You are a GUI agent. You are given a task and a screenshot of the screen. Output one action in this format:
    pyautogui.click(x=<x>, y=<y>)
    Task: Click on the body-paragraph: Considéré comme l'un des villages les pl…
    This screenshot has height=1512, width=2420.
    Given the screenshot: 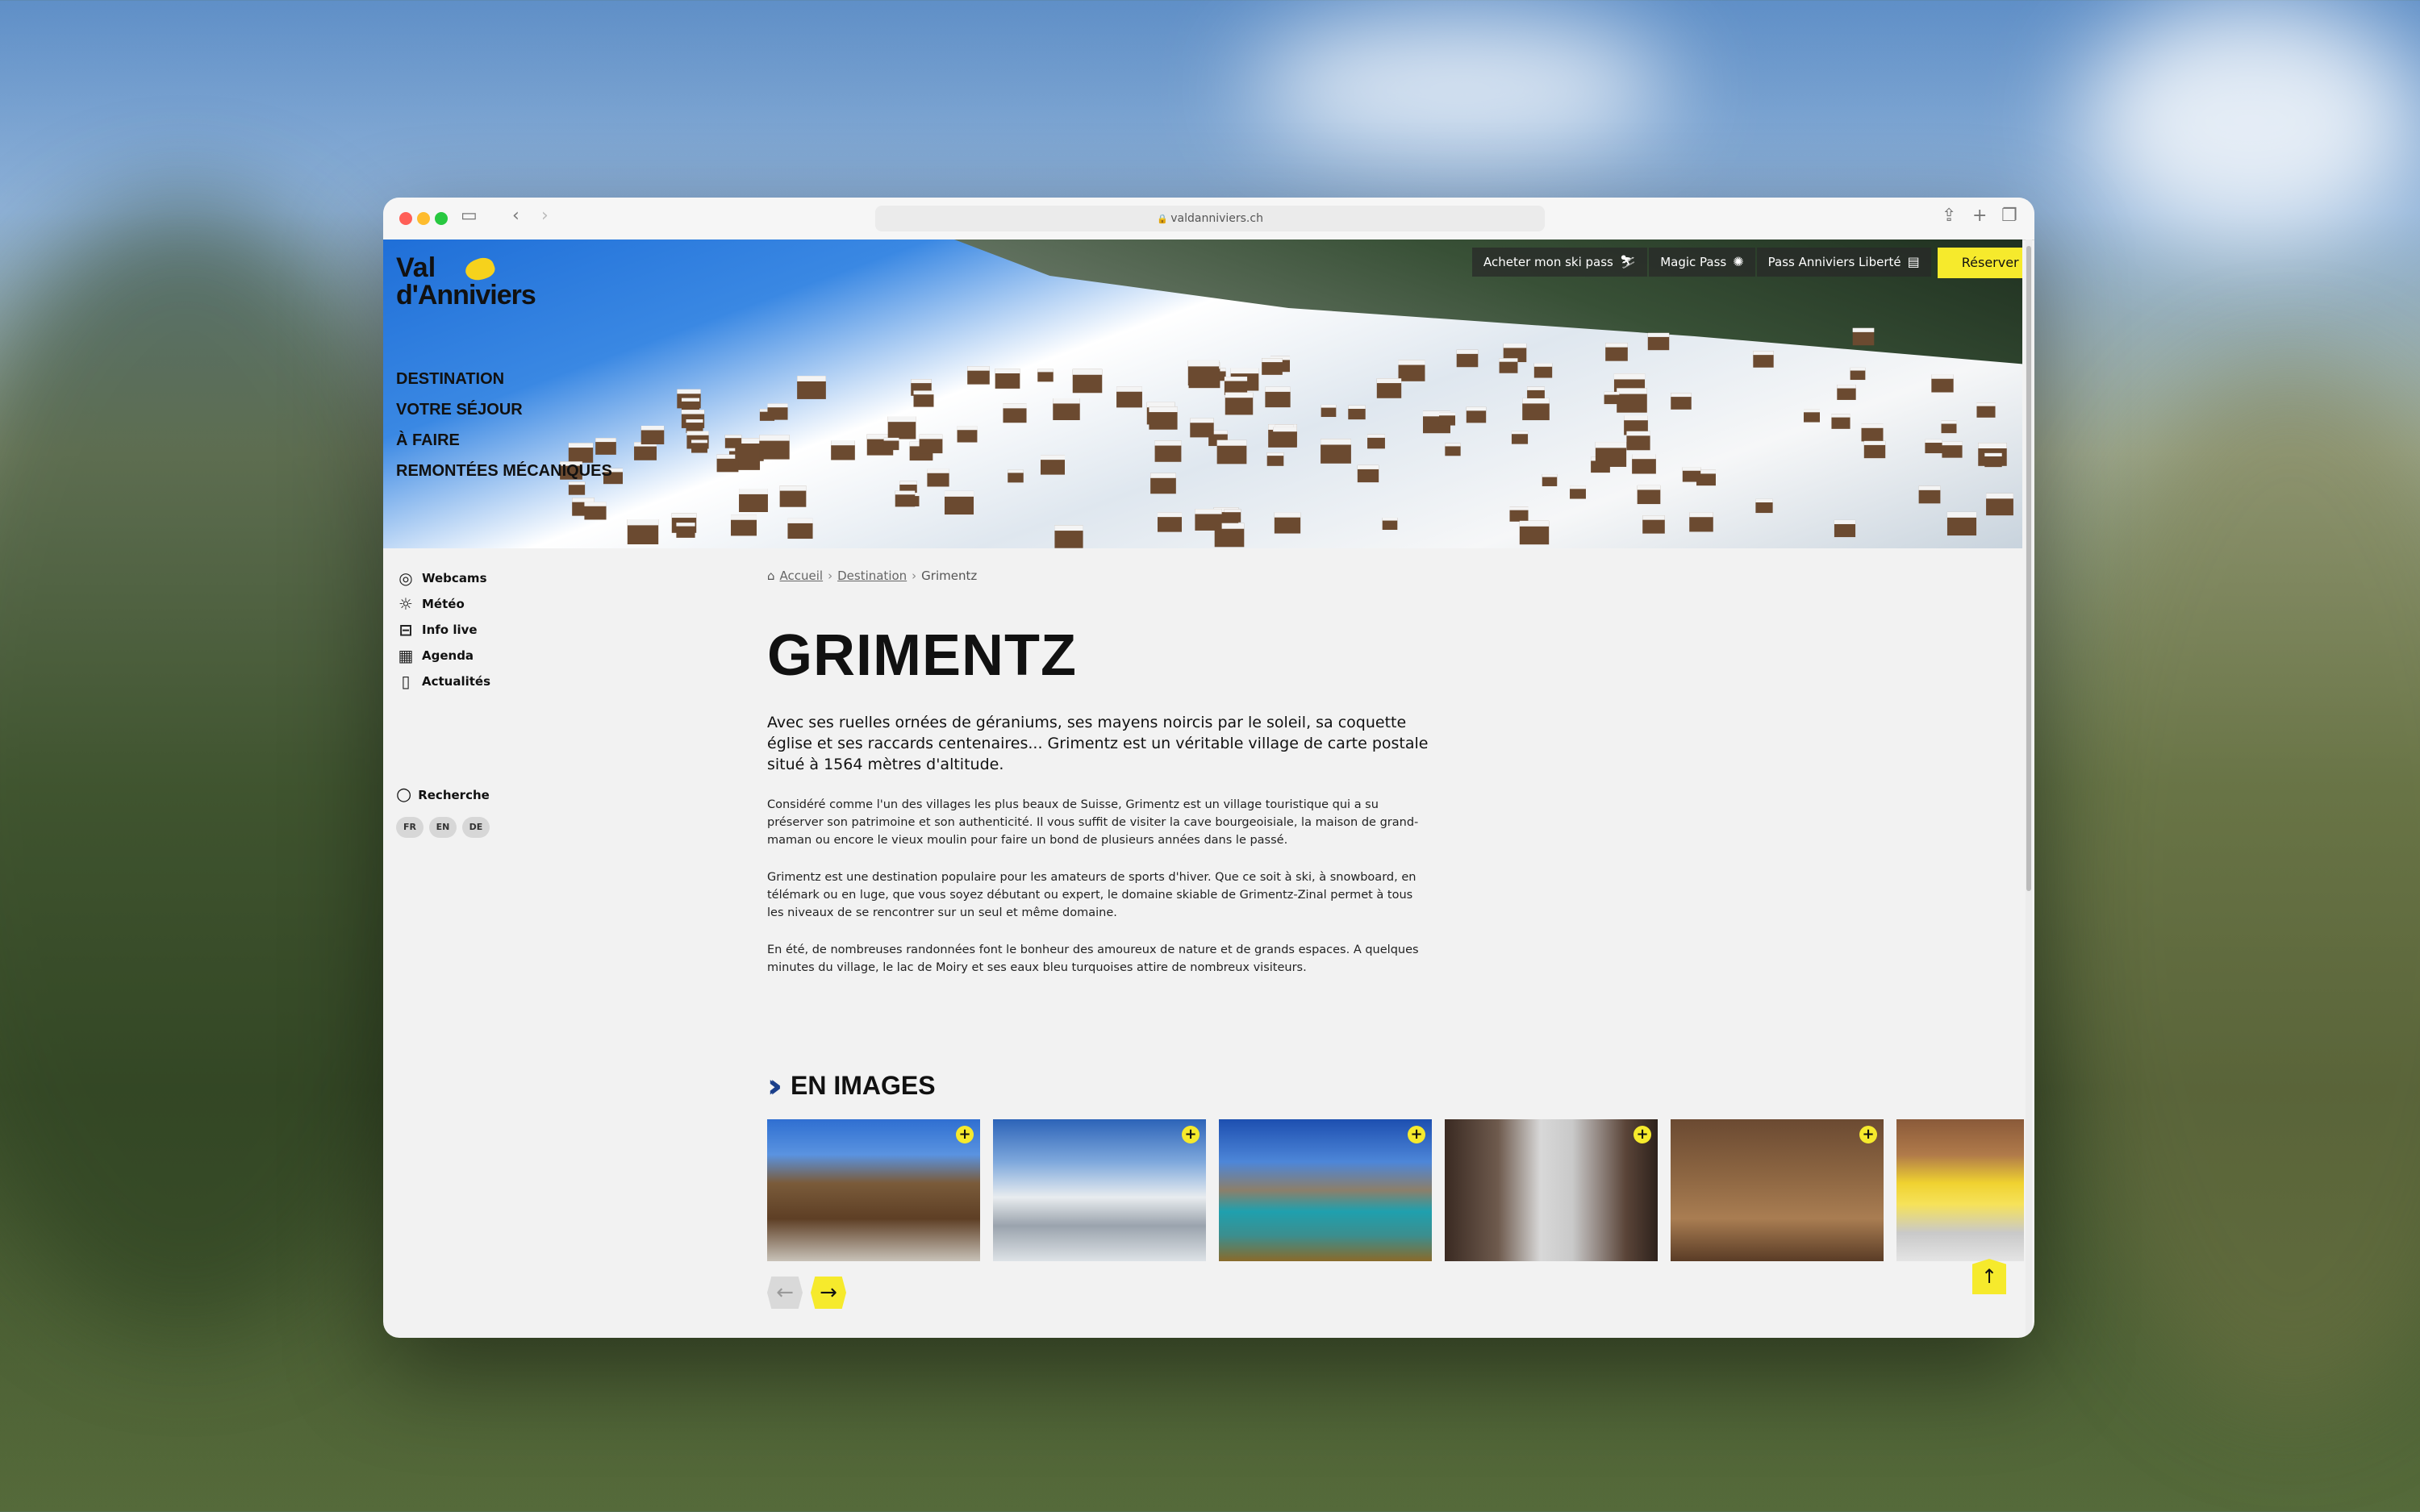 What is the action you would take?
    pyautogui.click(x=1093, y=822)
    